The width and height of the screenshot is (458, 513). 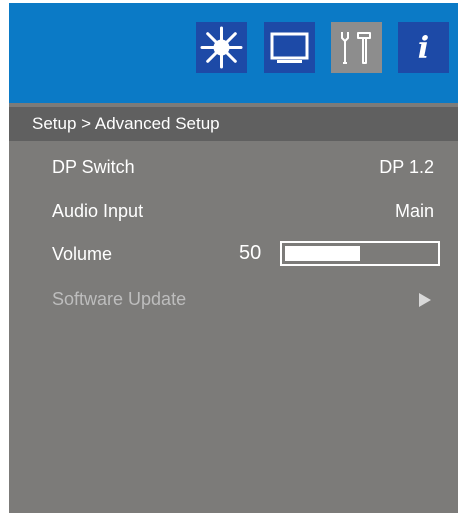 What do you see at coordinates (126, 123) in the screenshot?
I see `breadcrumb-text: Setup > Advanced Setup` at bounding box center [126, 123].